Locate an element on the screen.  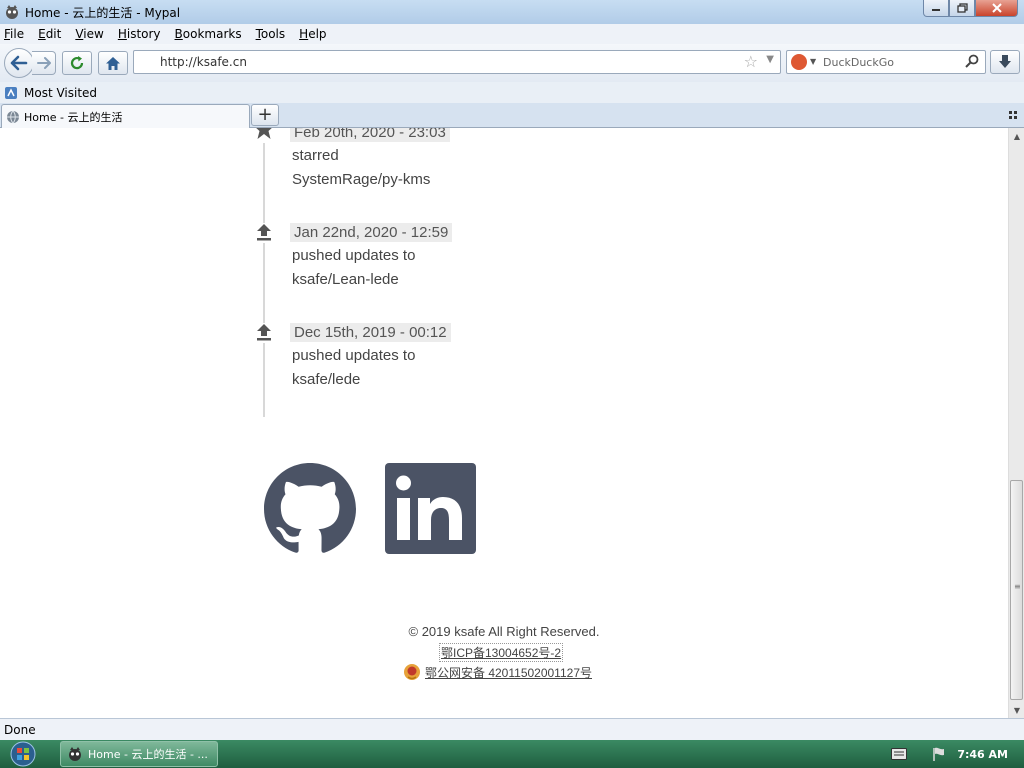
start-button-icon is located at coordinates (23, 754).